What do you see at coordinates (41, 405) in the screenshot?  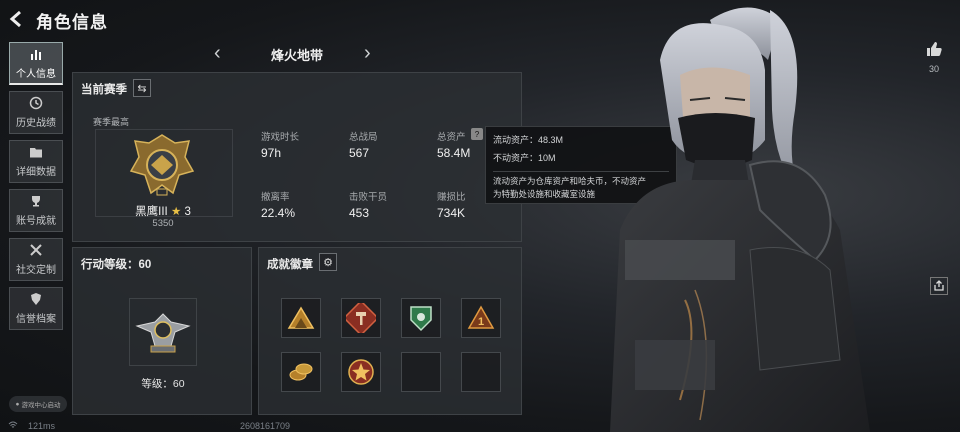 I see `game-center-label: 游戏中心启动` at bounding box center [41, 405].